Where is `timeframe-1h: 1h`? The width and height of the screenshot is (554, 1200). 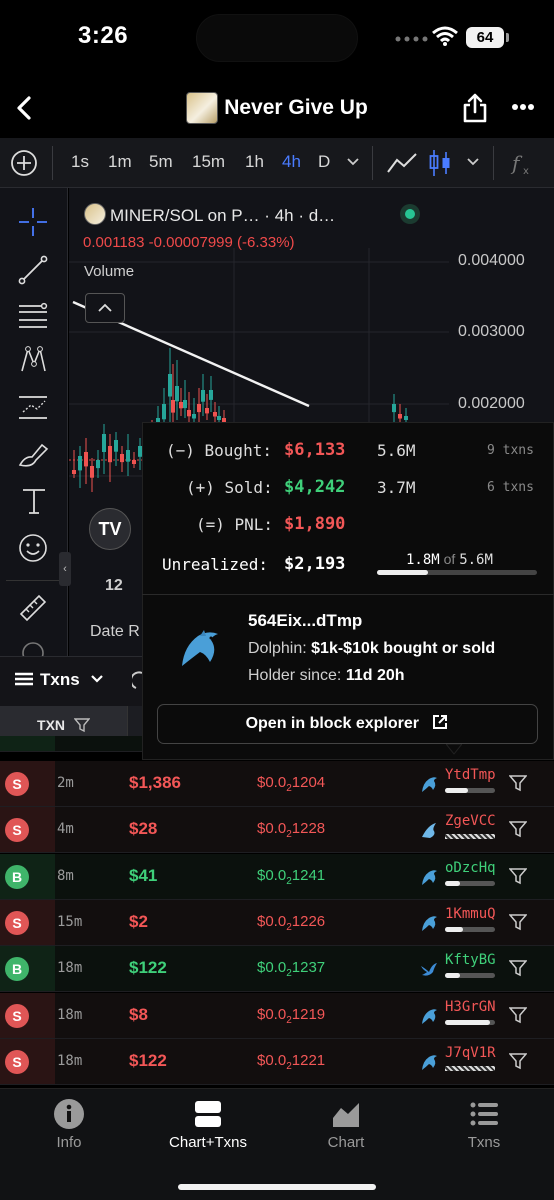
timeframe-1h: 1h is located at coordinates (254, 162).